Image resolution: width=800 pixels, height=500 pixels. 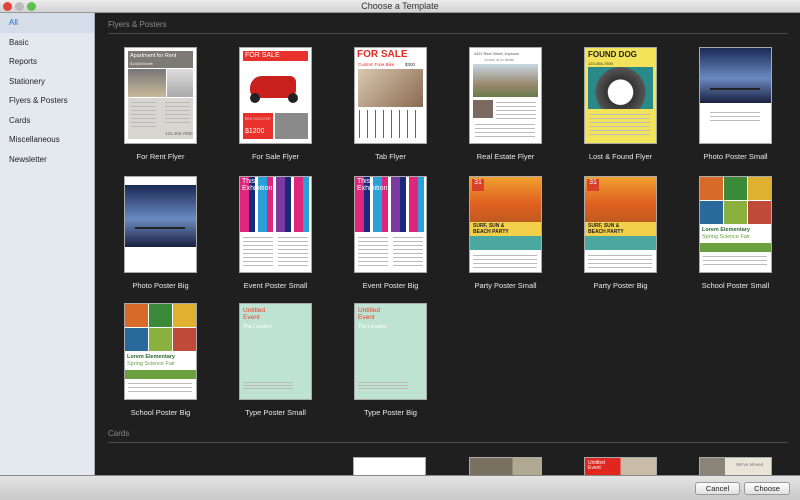 What do you see at coordinates (366, 317) in the screenshot?
I see `thumb-subtitle: Event` at bounding box center [366, 317].